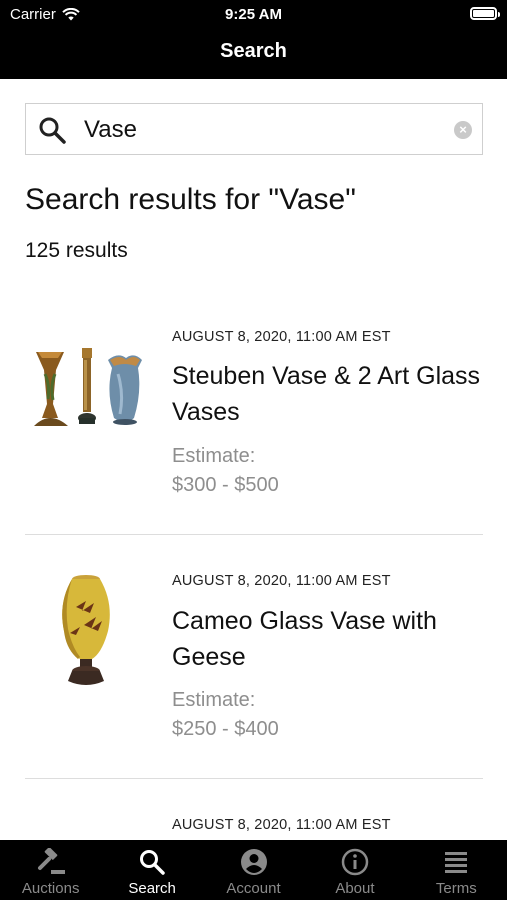 The image size is (507, 900). What do you see at coordinates (355, 862) in the screenshot?
I see `info-icon` at bounding box center [355, 862].